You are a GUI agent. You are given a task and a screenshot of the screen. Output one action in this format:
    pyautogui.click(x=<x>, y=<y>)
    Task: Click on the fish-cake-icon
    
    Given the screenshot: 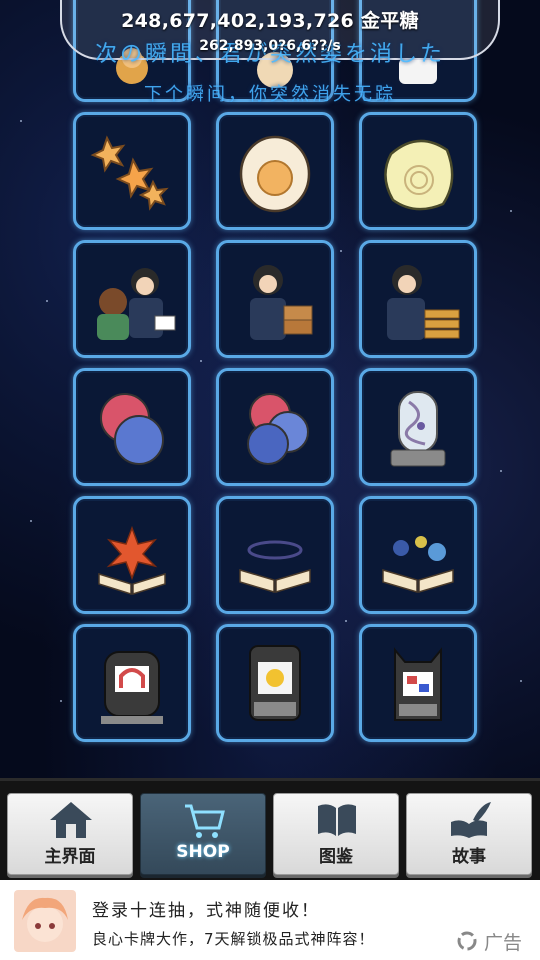 What is the action you would take?
    pyautogui.click(x=419, y=175)
    